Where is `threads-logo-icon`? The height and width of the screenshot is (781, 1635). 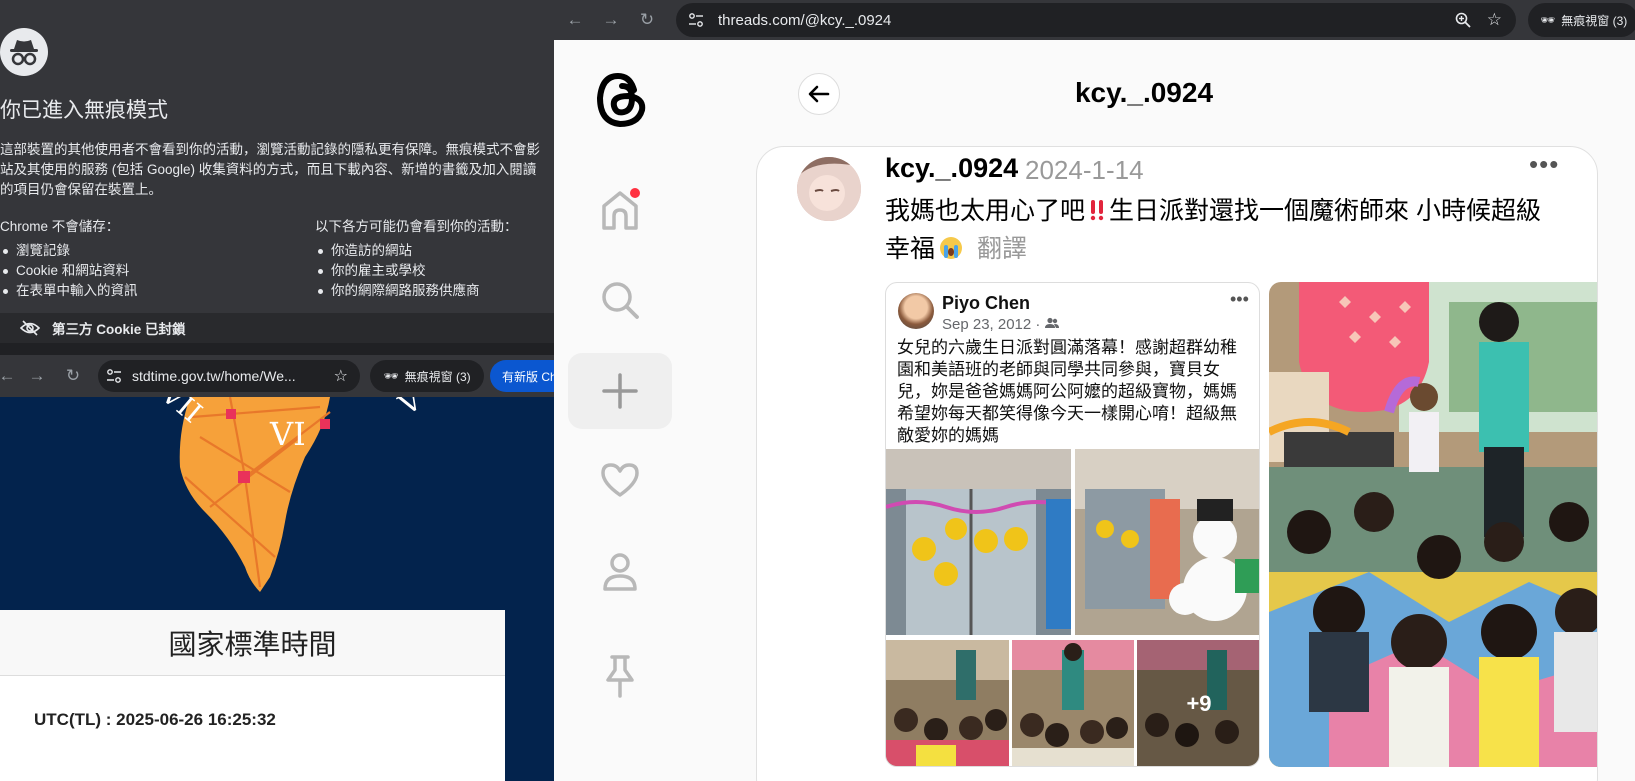
threads-logo-icon is located at coordinates (622, 99).